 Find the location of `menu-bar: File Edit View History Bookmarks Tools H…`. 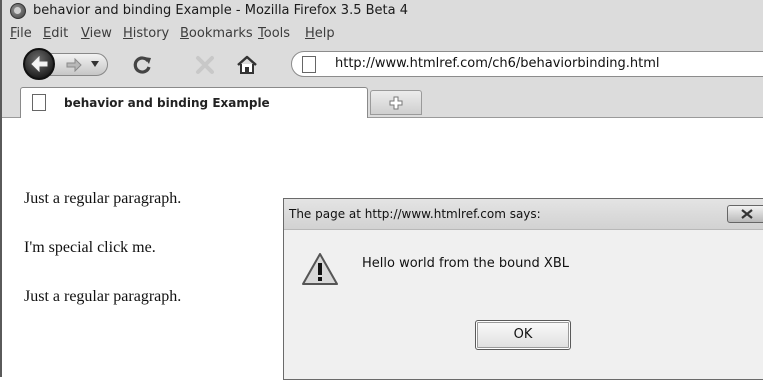

menu-bar: File Edit View History Bookmarks Tools H… is located at coordinates (382, 34).